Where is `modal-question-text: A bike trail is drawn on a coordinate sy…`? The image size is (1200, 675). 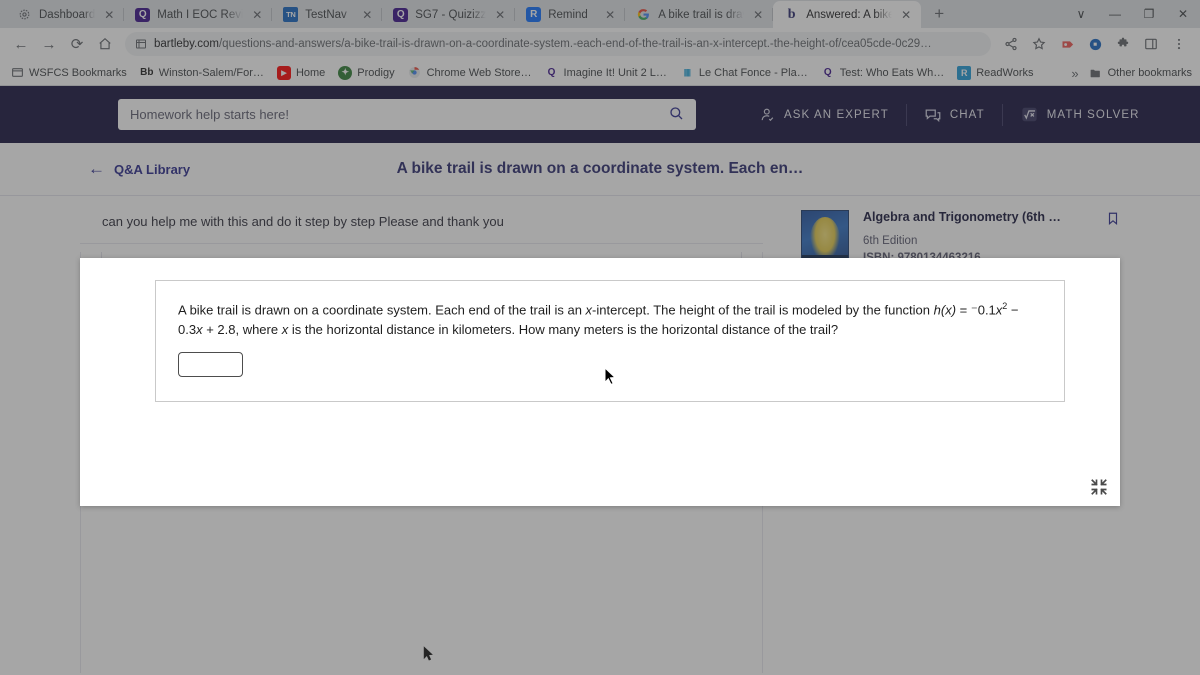
modal-question-text: A bike trail is drawn on a coordinate sy… is located at coordinates (610, 319).